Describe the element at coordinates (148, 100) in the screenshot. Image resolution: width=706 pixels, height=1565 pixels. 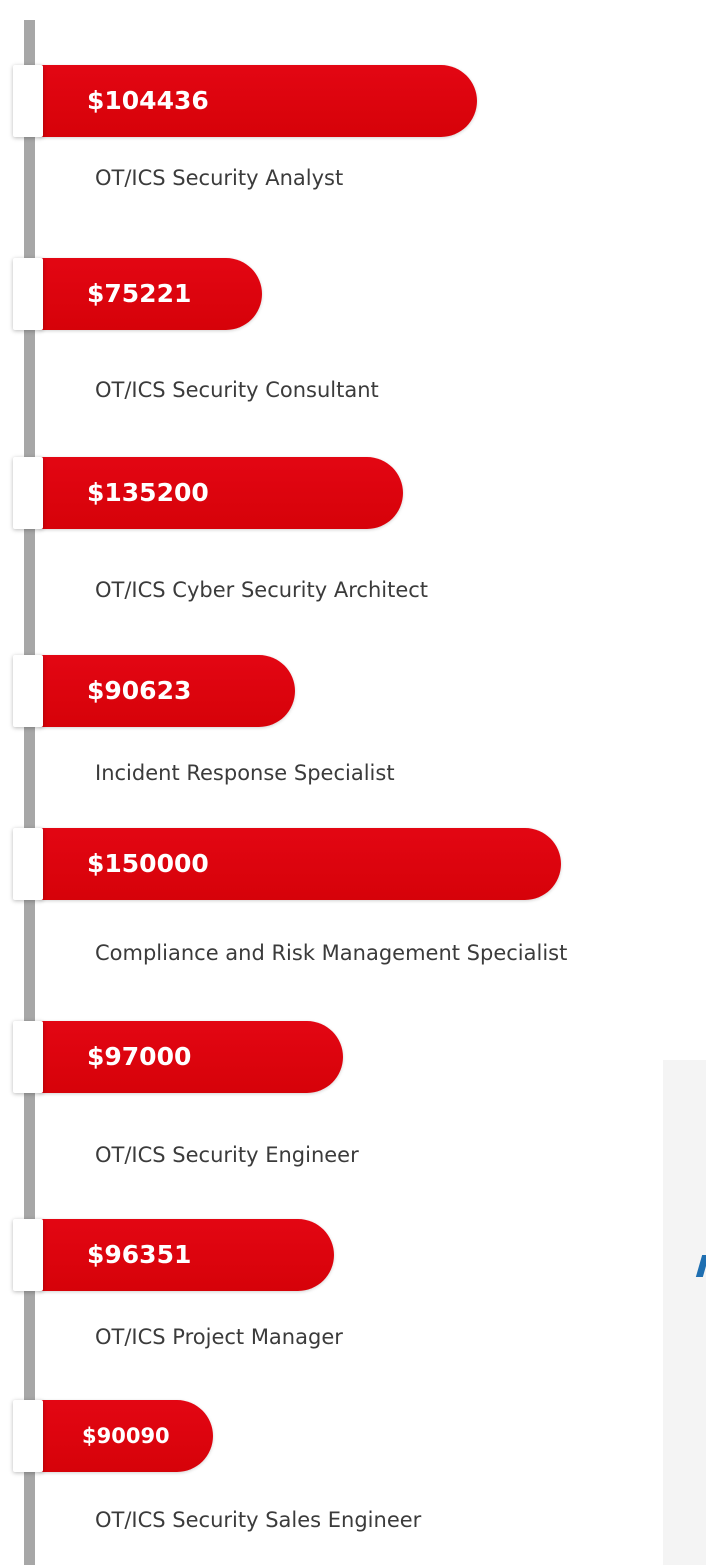
I see `salary-value-label: $104436` at that location.